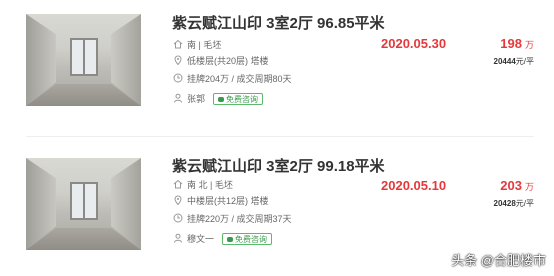 This screenshot has height=276, width=554. Describe the element at coordinates (280, 136) in the screenshot. I see `listing-divider` at that location.